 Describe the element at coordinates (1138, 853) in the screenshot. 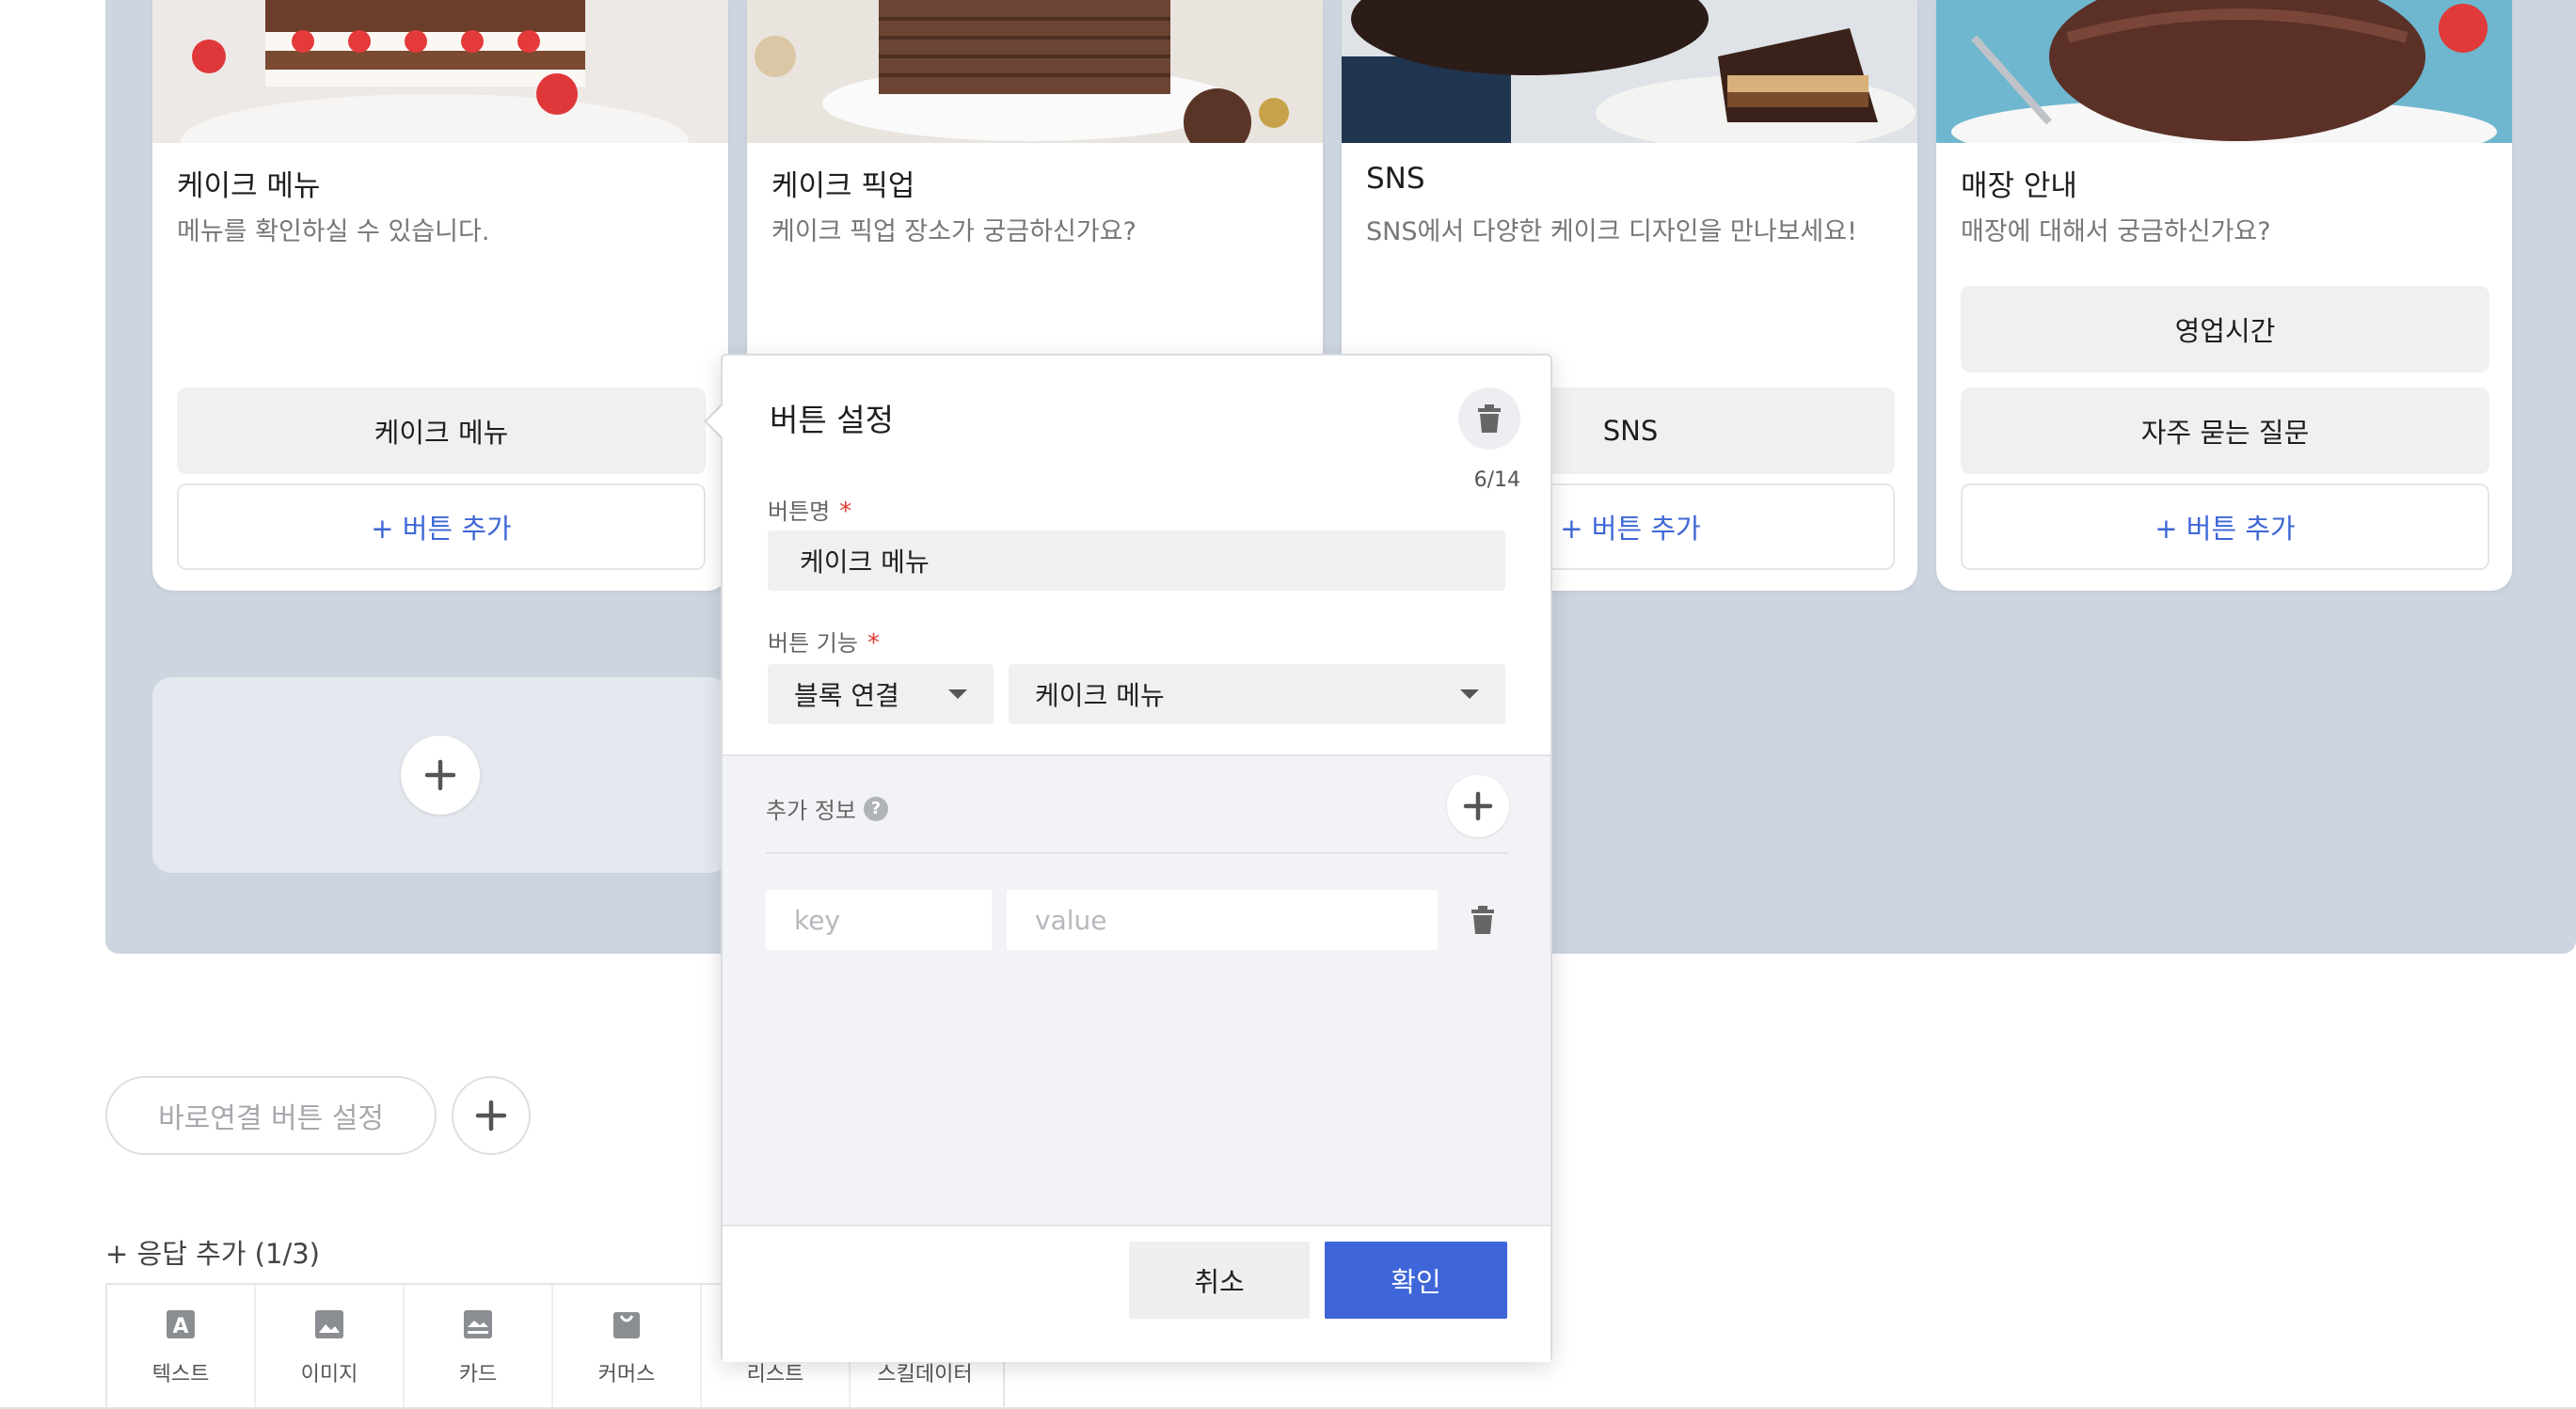

I see `divider` at that location.